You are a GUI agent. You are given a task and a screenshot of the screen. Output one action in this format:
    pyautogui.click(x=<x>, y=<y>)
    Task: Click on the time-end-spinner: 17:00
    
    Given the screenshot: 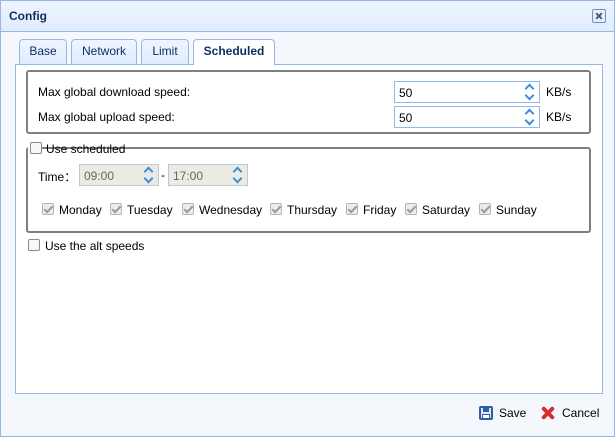 What is the action you would take?
    pyautogui.click(x=208, y=175)
    